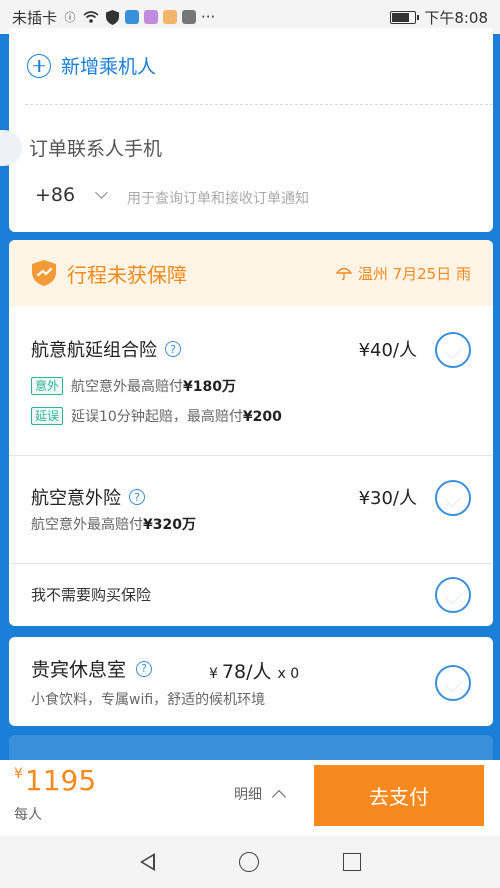 This screenshot has height=888, width=500. What do you see at coordinates (147, 862) in the screenshot?
I see `back-icon` at bounding box center [147, 862].